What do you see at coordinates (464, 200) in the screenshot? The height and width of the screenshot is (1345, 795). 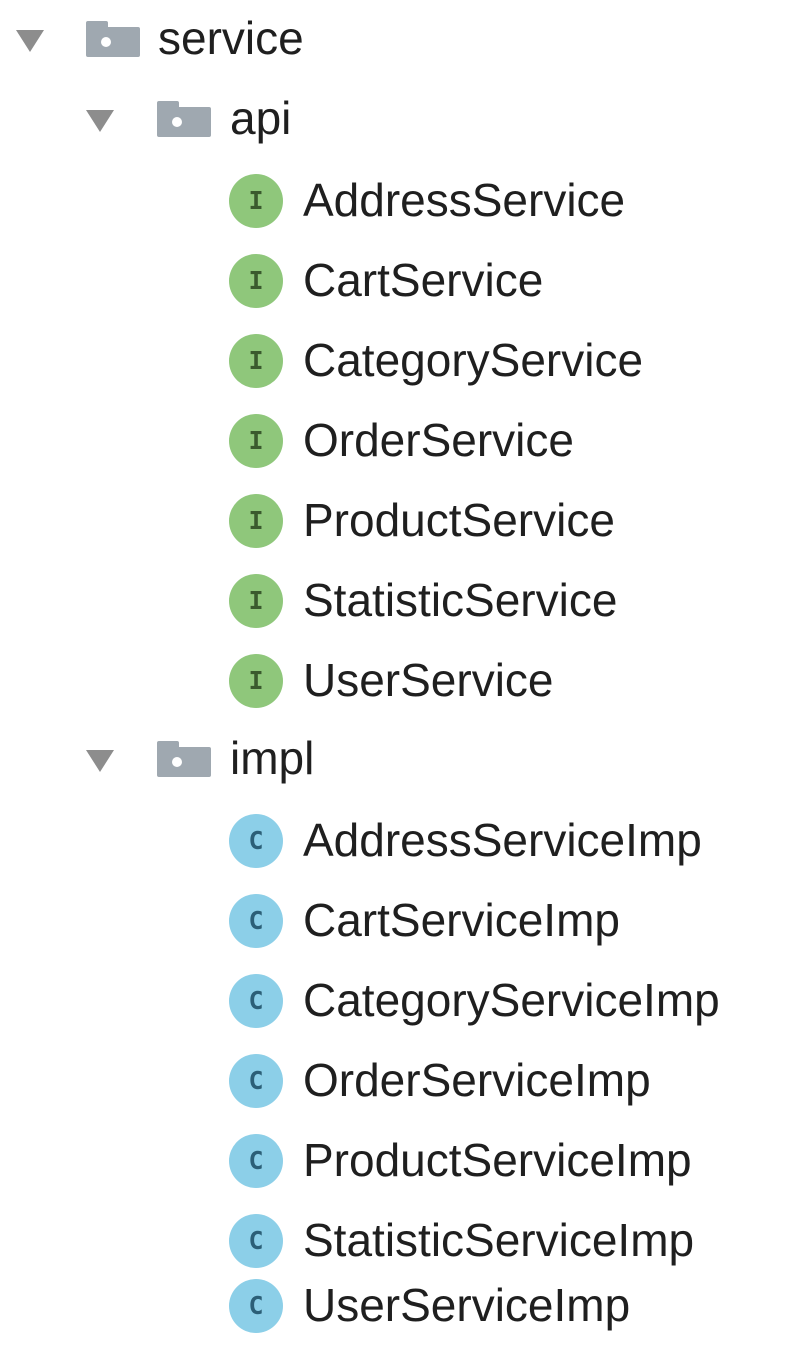 I see `tree-item-label: AddressService` at bounding box center [464, 200].